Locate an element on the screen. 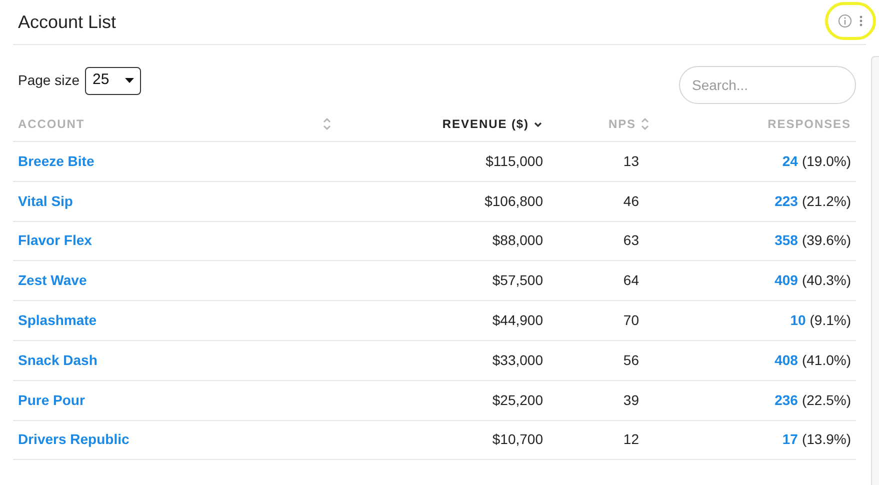 The image size is (879, 485). page-size-label: Page size is located at coordinates (49, 80).